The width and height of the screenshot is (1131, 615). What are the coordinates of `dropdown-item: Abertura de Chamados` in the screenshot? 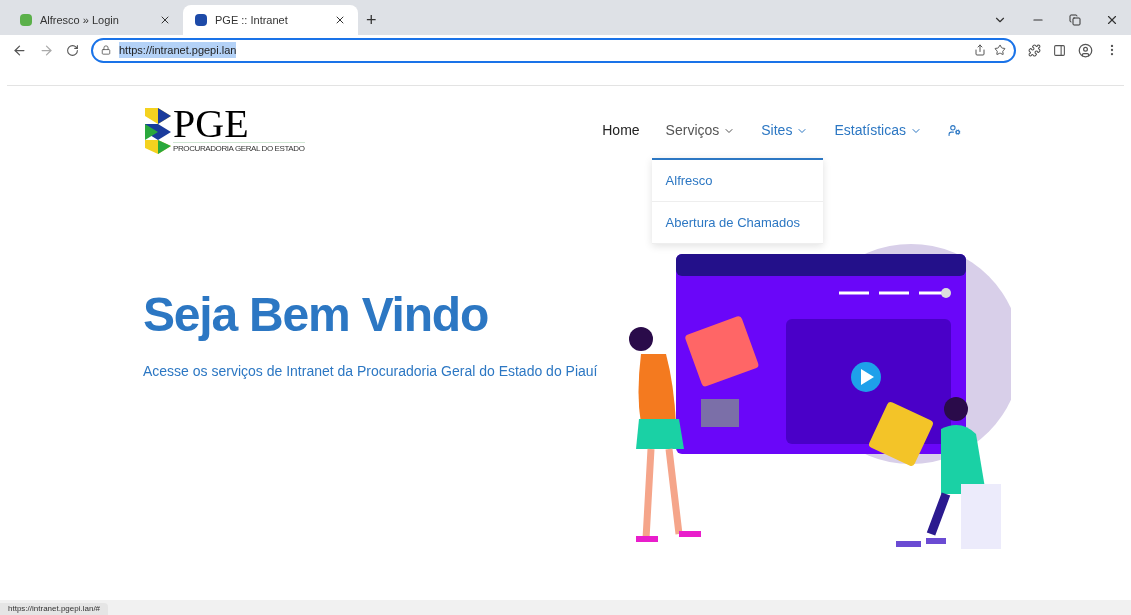 It's located at (737, 223).